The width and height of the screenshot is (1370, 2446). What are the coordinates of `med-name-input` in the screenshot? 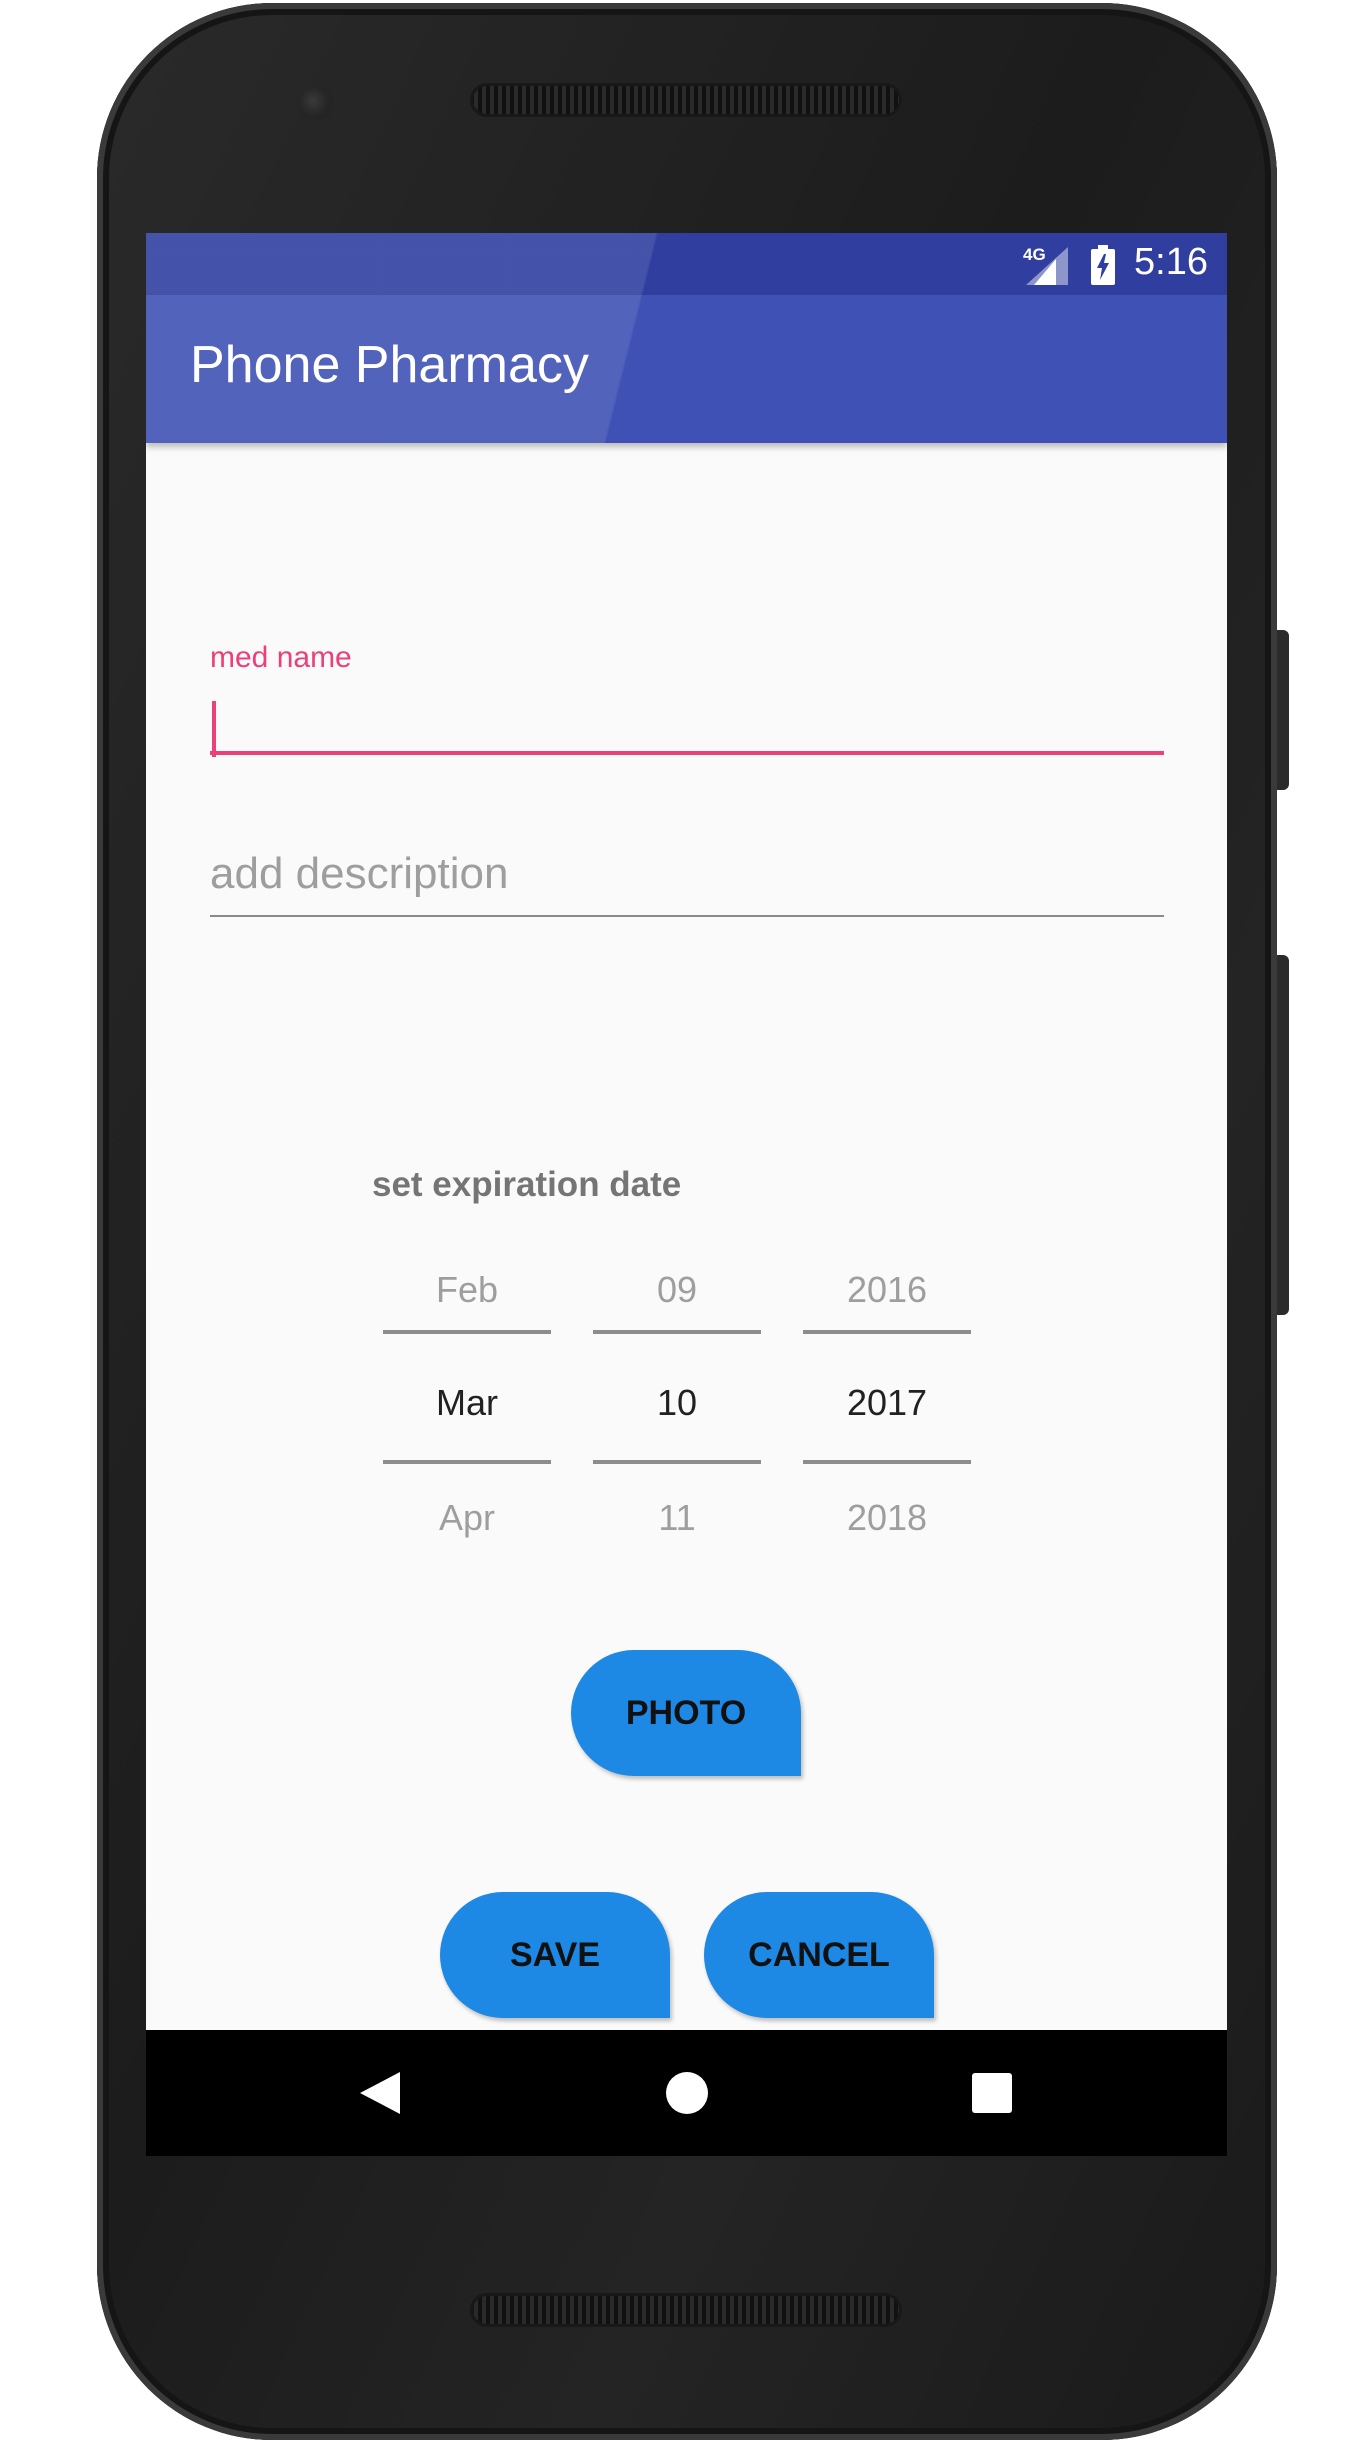 It's located at (687, 725).